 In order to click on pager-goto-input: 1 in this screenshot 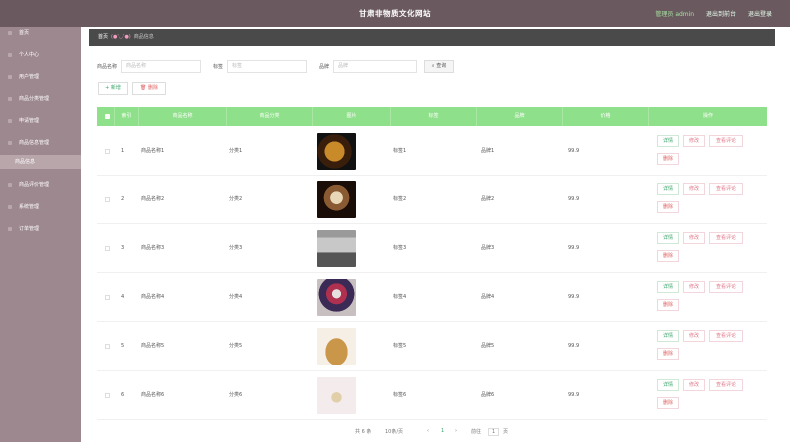, I will do `click(494, 432)`.